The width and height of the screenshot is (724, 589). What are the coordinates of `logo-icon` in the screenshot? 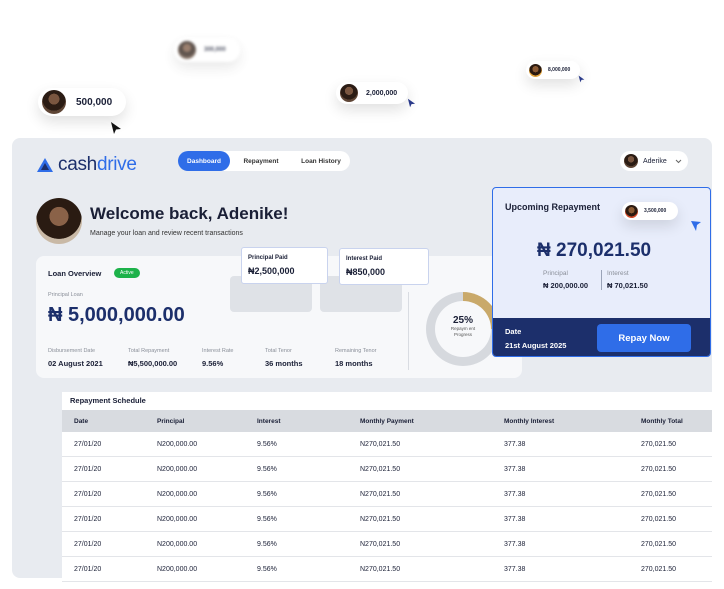 It's located at (45, 165).